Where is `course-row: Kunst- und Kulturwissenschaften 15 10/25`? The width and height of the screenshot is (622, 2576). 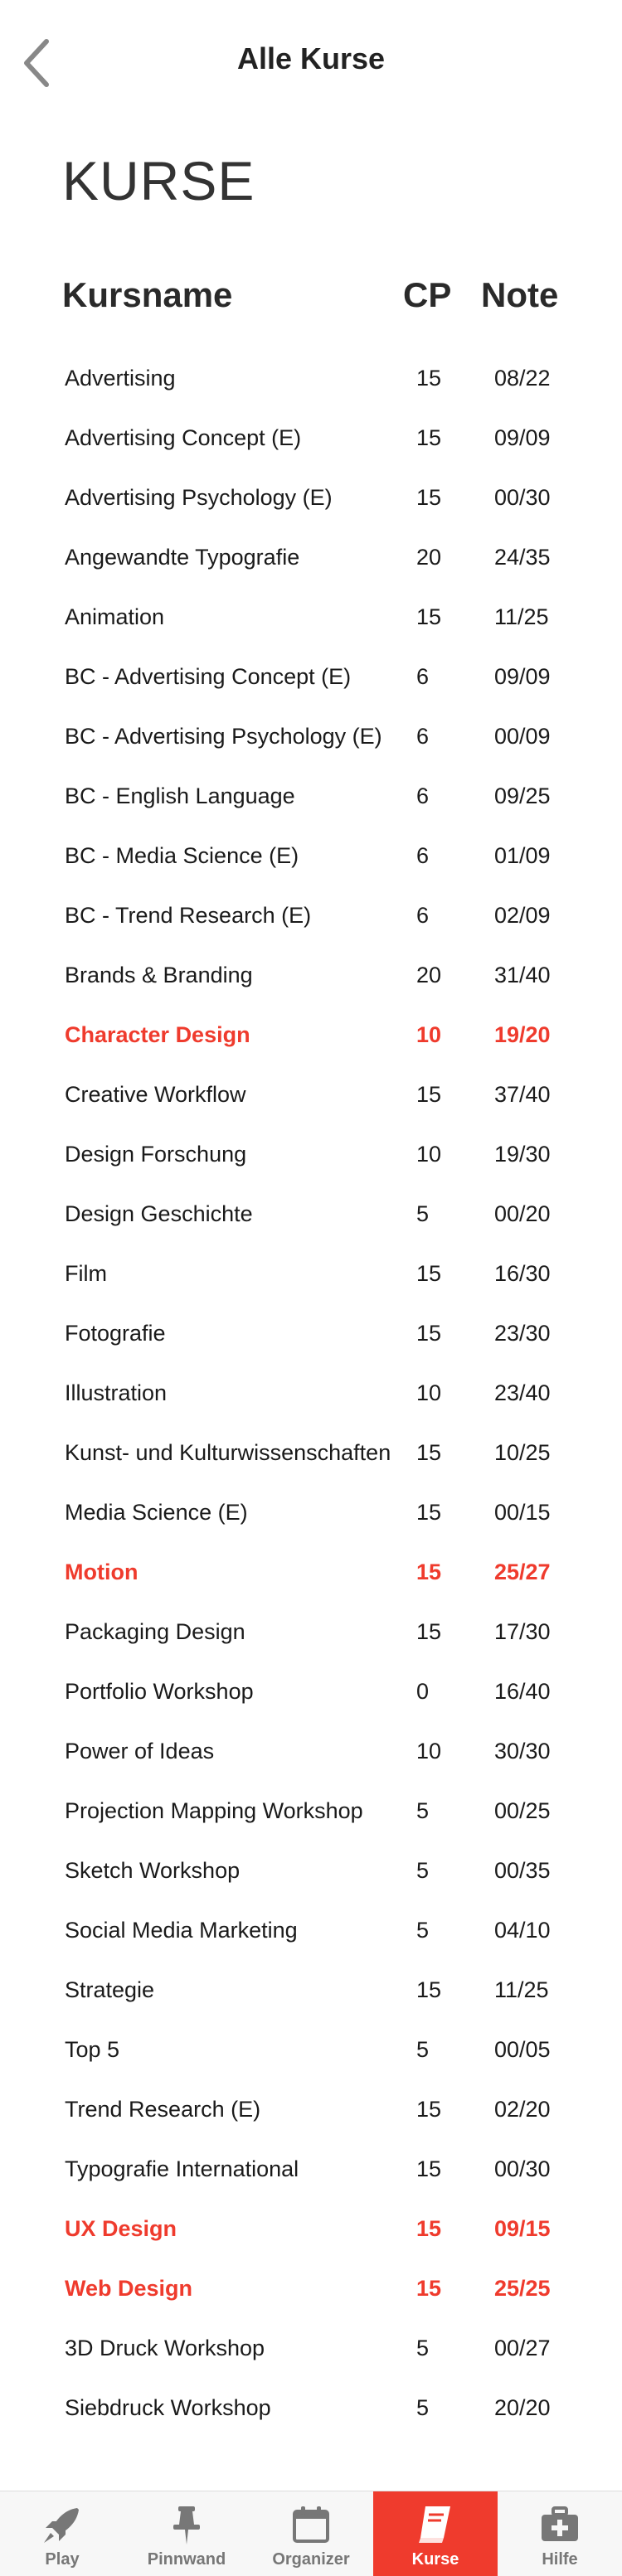 course-row: Kunst- und Kulturwissenschaften 15 10/25 is located at coordinates (311, 1455).